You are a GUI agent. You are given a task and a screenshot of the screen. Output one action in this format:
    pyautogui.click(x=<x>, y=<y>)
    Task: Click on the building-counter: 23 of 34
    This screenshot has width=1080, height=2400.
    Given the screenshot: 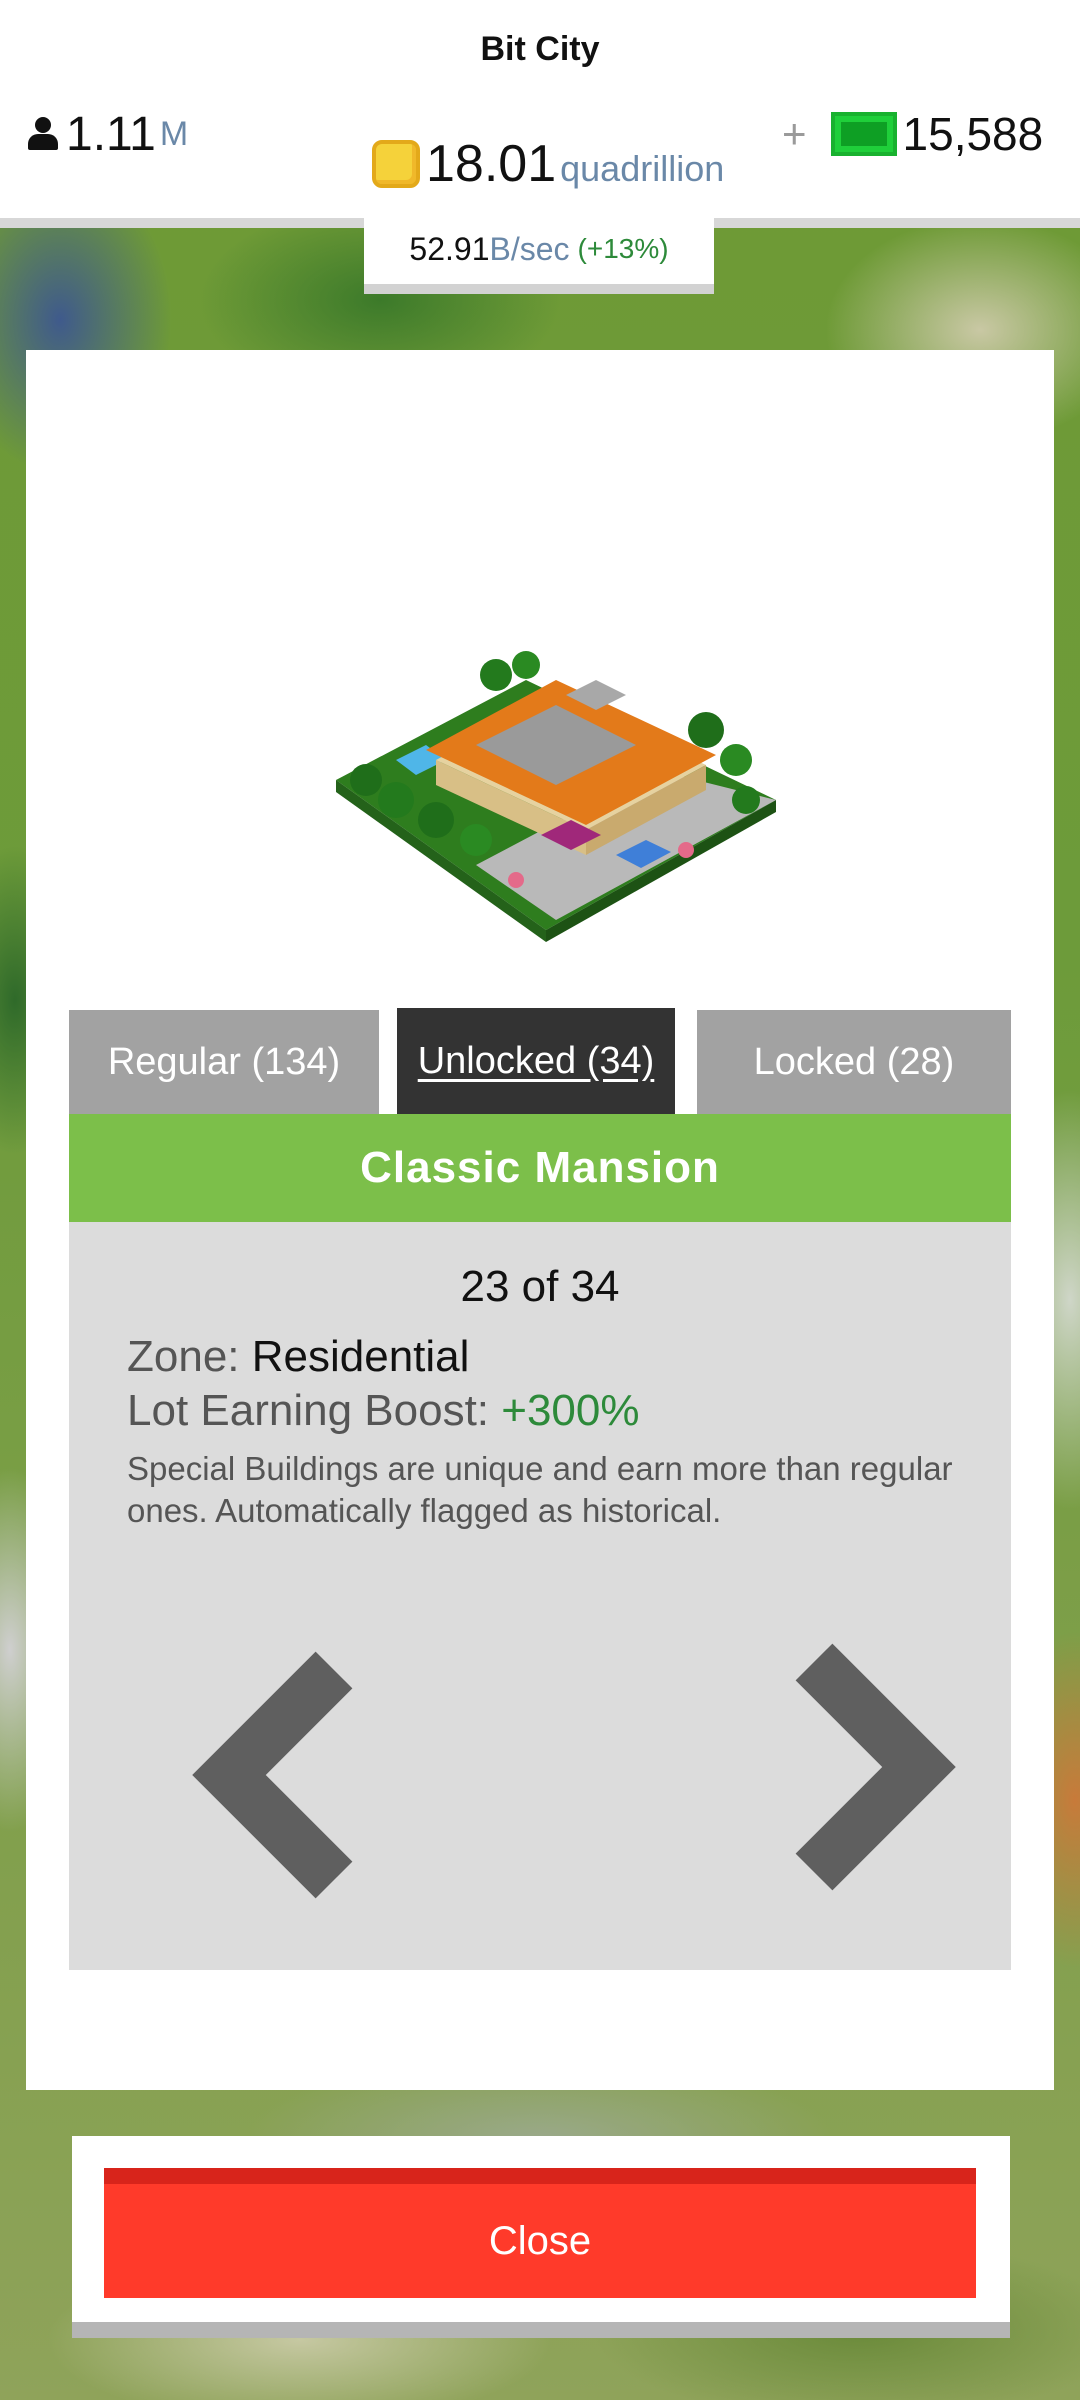 What is the action you would take?
    pyautogui.click(x=540, y=1286)
    